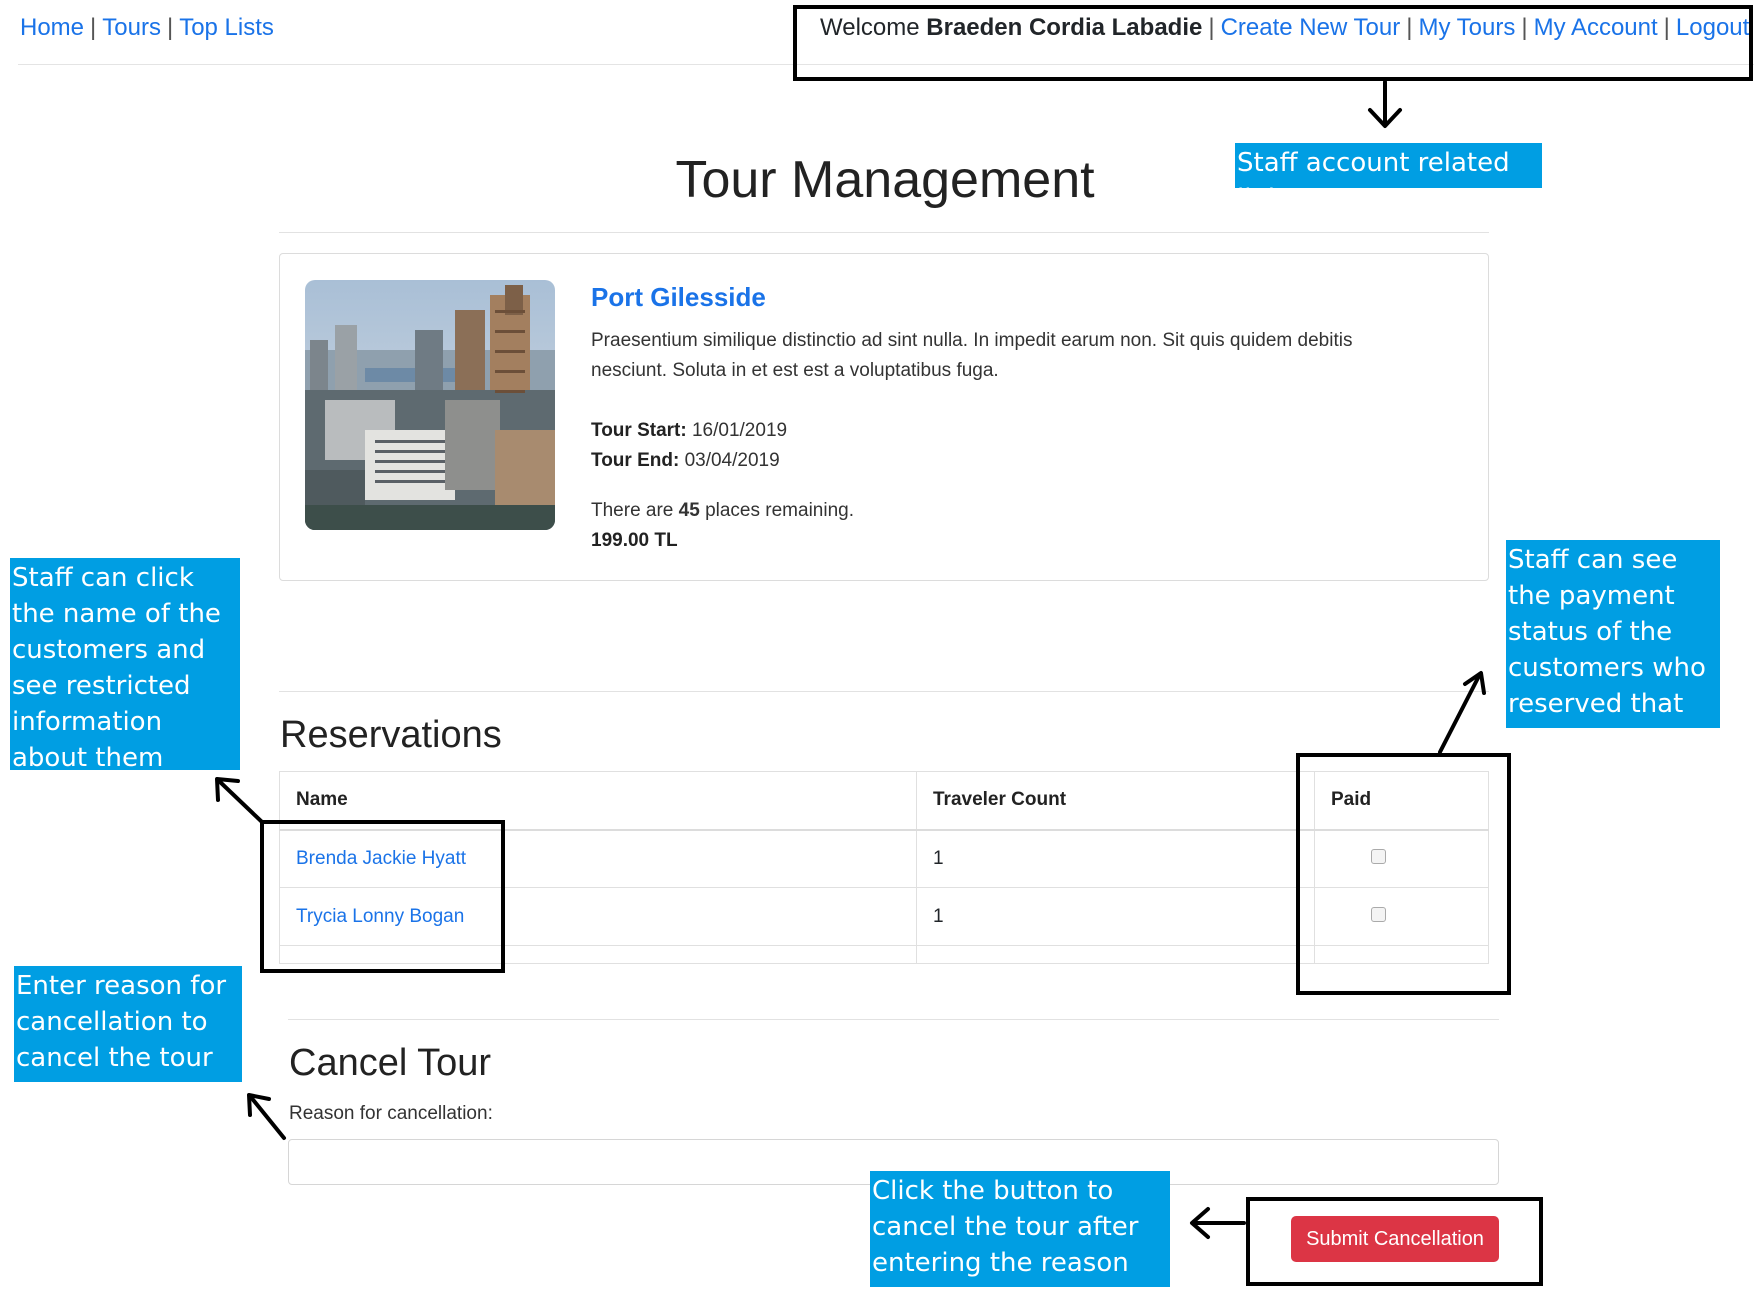  What do you see at coordinates (391, 735) in the screenshot?
I see `reservations-title: Reservations` at bounding box center [391, 735].